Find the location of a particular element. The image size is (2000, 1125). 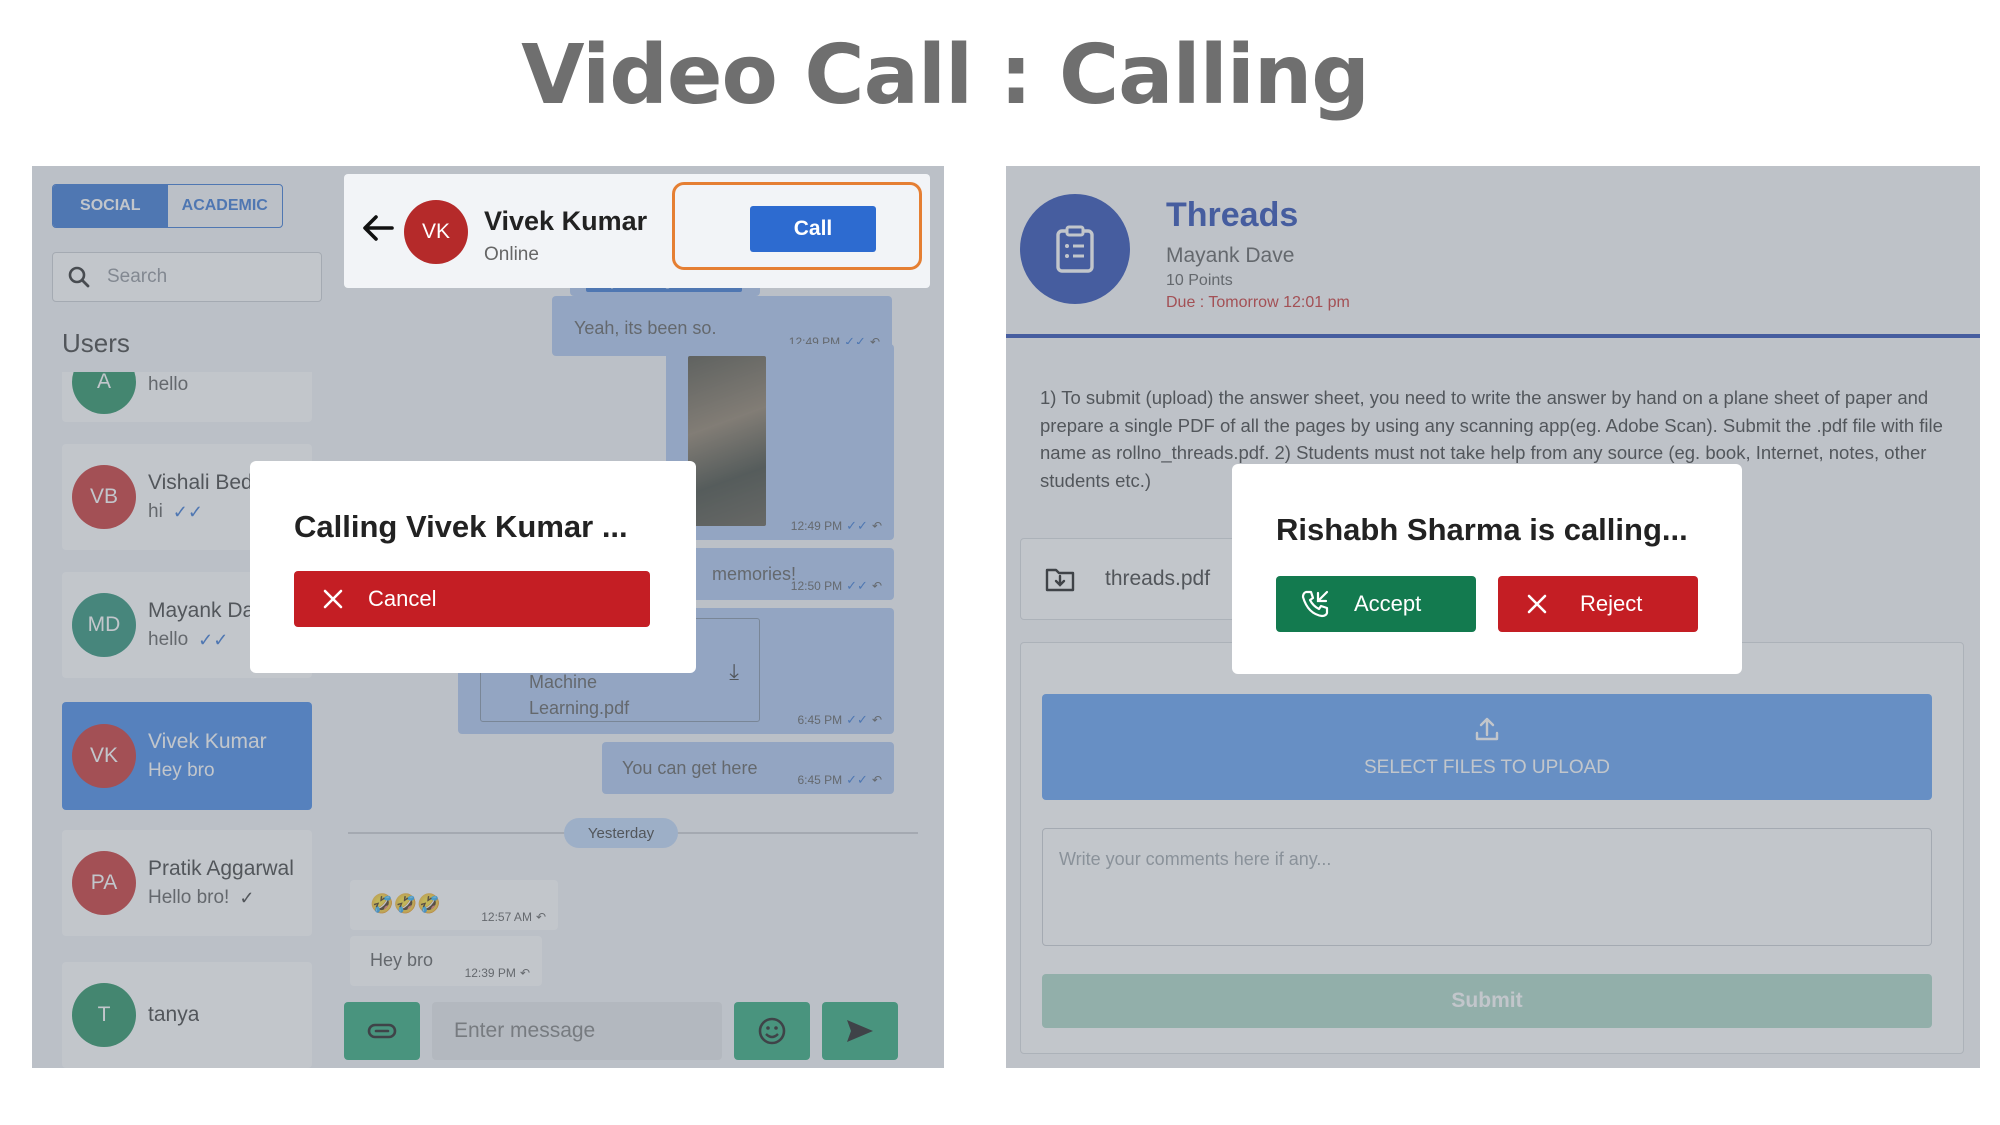

reject-call-button: Reject is located at coordinates (1598, 604).